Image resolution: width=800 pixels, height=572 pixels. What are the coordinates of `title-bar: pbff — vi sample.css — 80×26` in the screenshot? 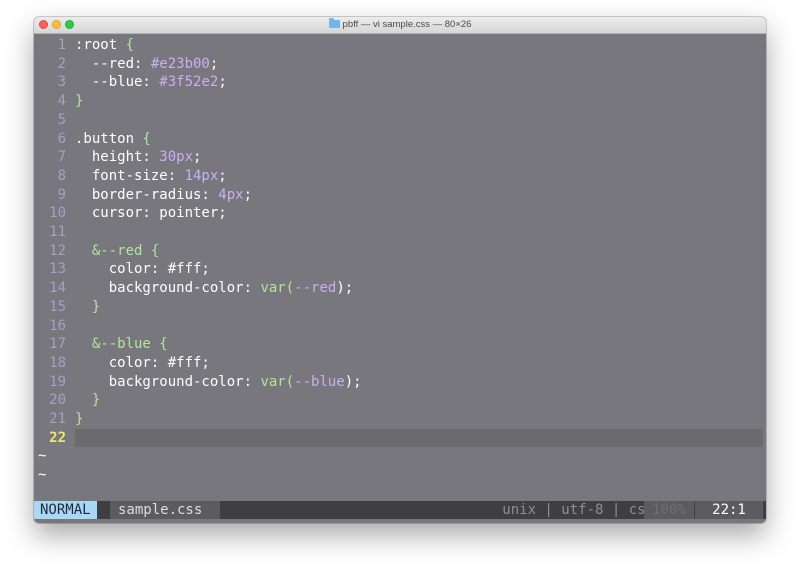 It's located at (400, 25).